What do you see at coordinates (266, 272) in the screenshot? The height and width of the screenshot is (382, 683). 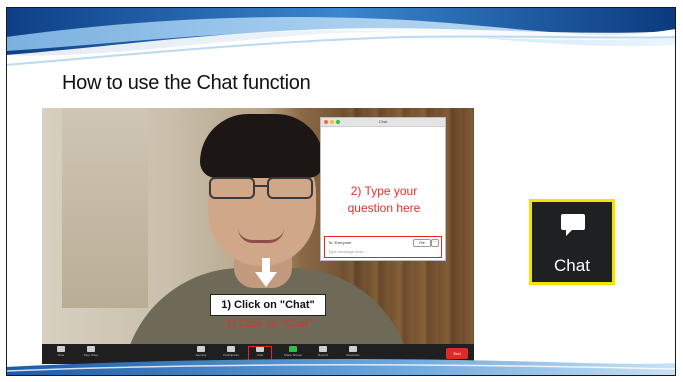 I see `arrow-down-icon` at bounding box center [266, 272].